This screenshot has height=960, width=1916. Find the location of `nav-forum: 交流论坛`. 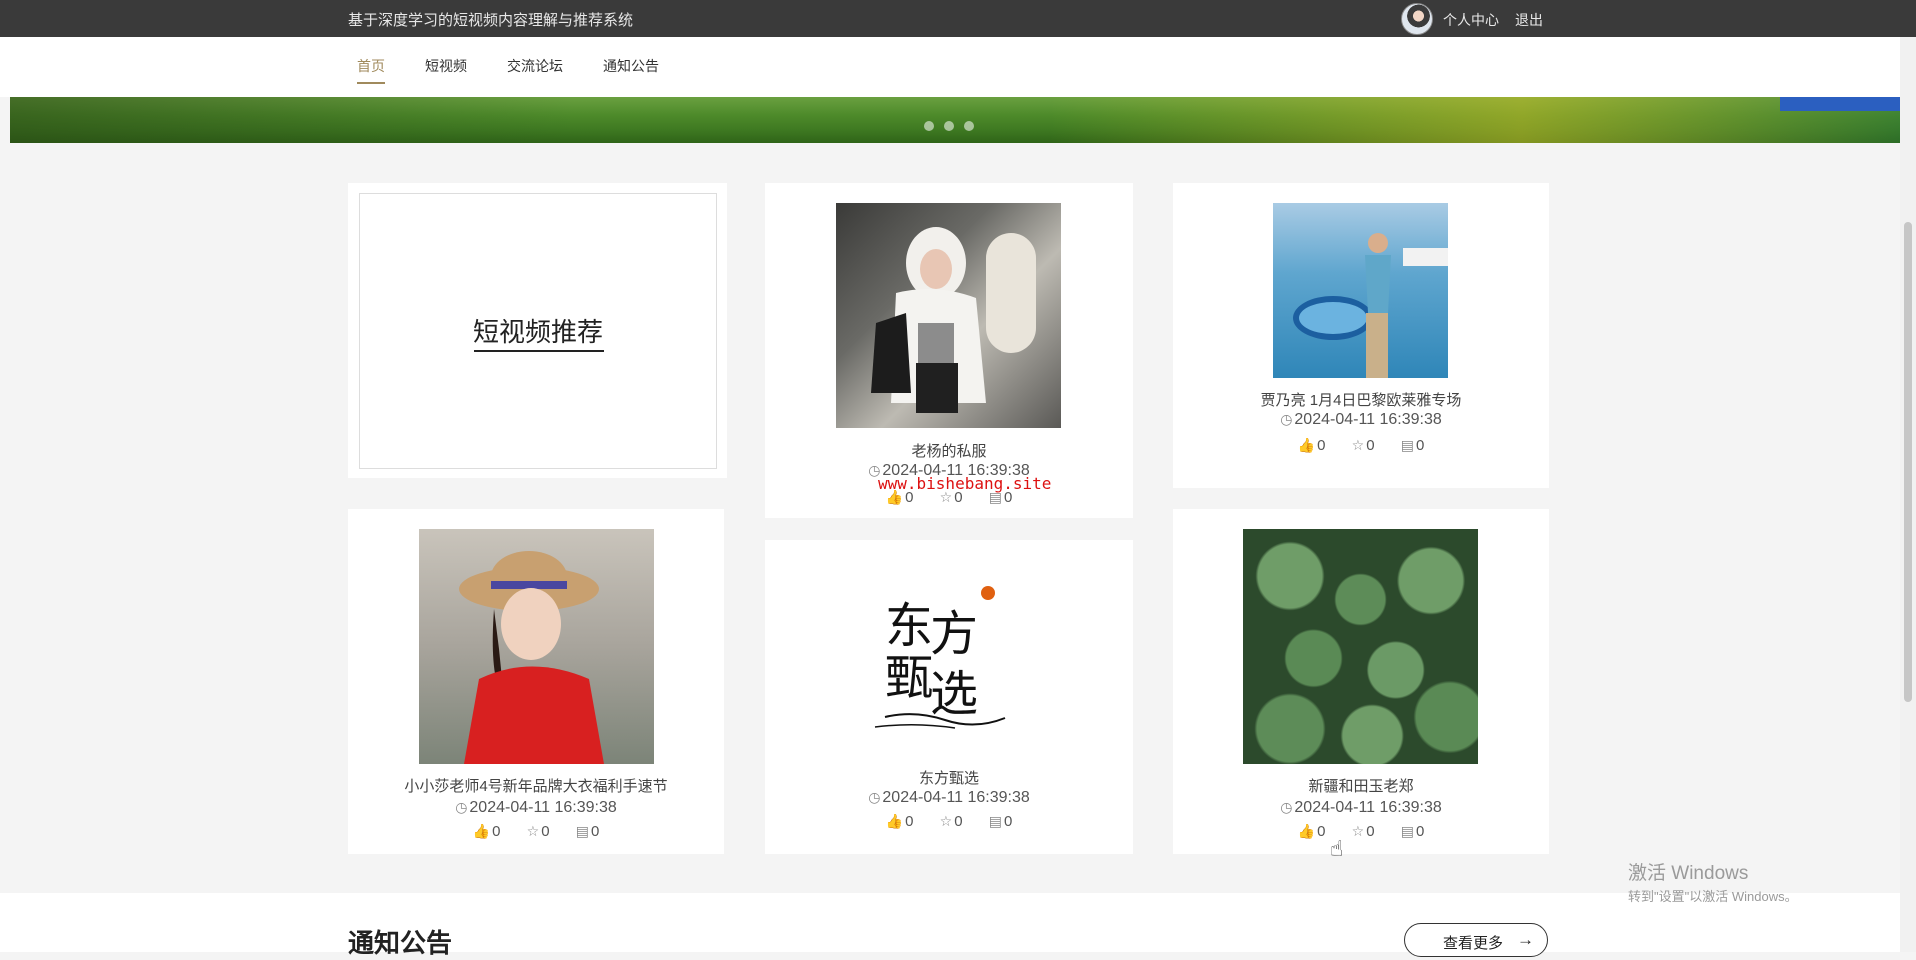

nav-forum: 交流论坛 is located at coordinates (535, 69).